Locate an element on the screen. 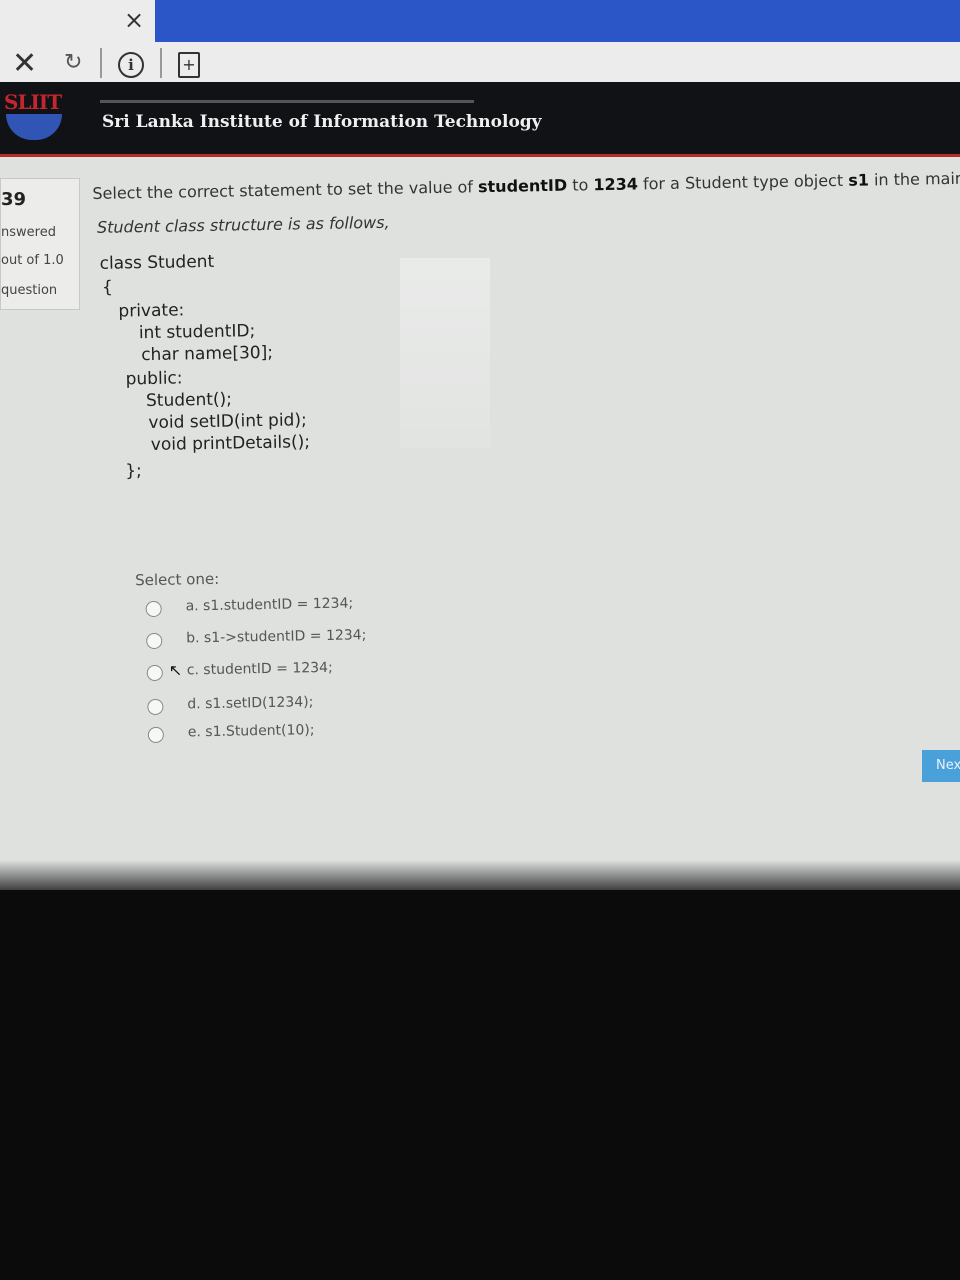  code-line: int studentID; is located at coordinates (197, 332).